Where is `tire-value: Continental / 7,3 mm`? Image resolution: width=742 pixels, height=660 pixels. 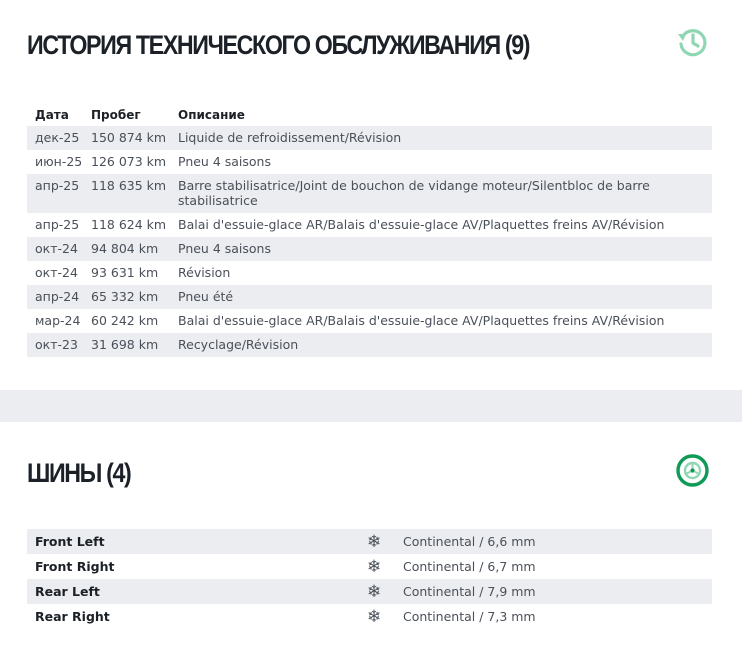
tire-value: Continental / 7,3 mm is located at coordinates (469, 616).